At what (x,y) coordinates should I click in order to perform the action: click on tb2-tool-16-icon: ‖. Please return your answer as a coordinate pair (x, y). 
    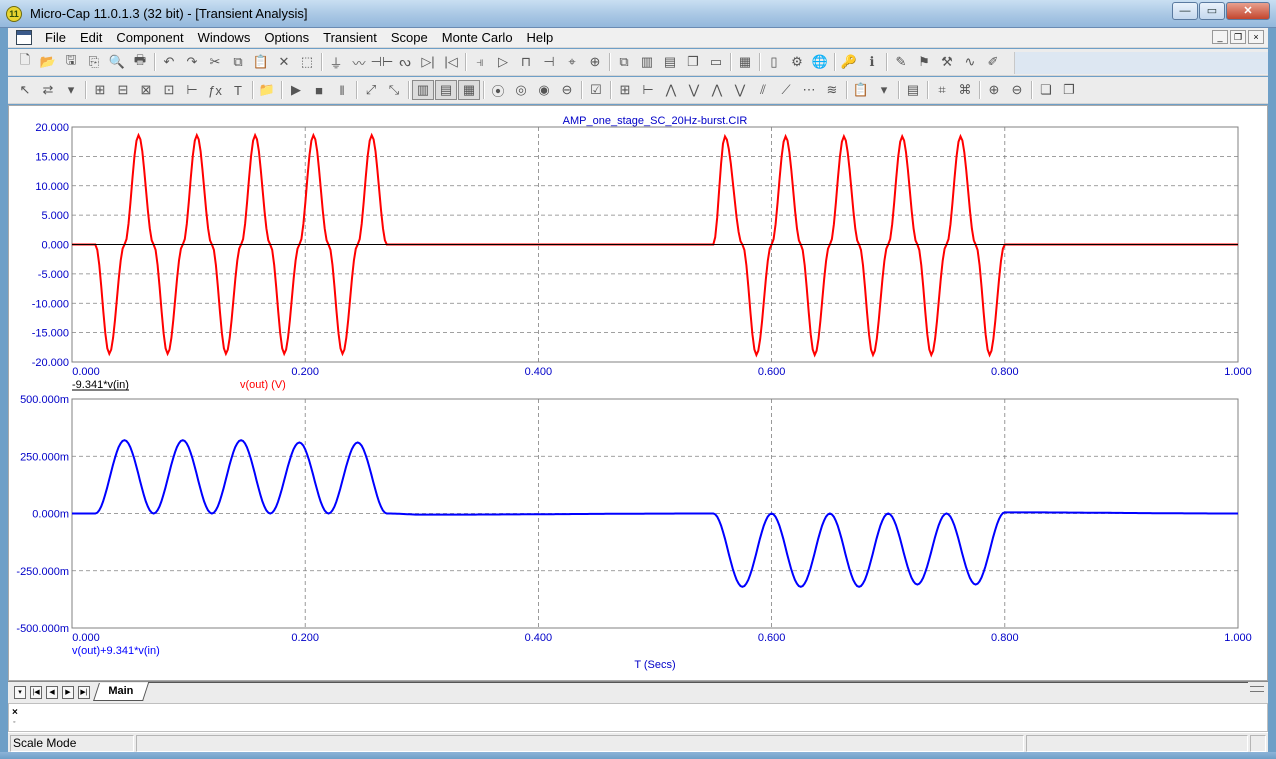
    Looking at the image, I should click on (342, 90).